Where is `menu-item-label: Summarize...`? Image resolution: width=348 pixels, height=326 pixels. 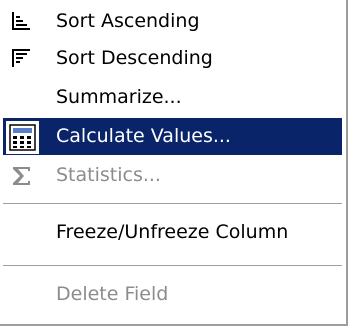
menu-item-label: Summarize... is located at coordinates (119, 97).